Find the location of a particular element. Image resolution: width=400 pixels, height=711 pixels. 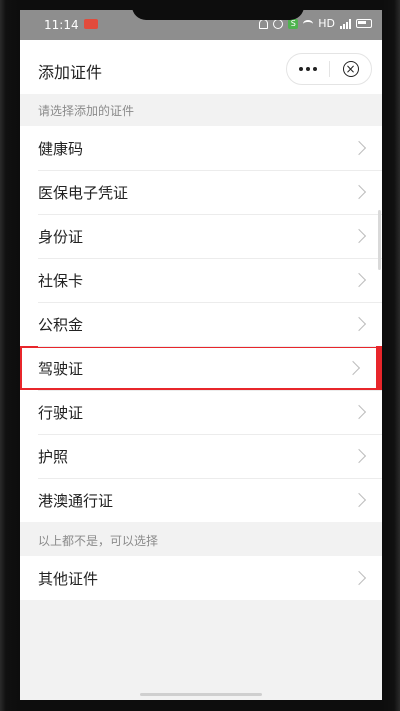

wifi-icon is located at coordinates (308, 23).